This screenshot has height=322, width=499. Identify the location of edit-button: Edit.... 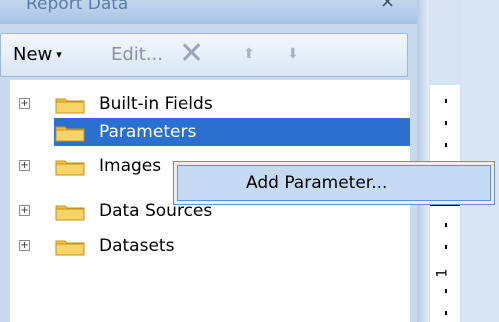
(137, 54).